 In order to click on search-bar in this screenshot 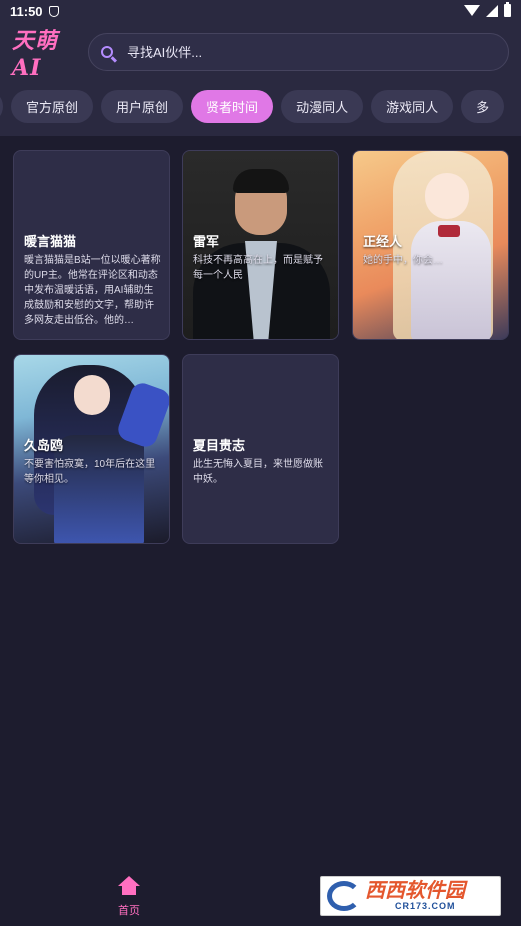, I will do `click(298, 52)`.